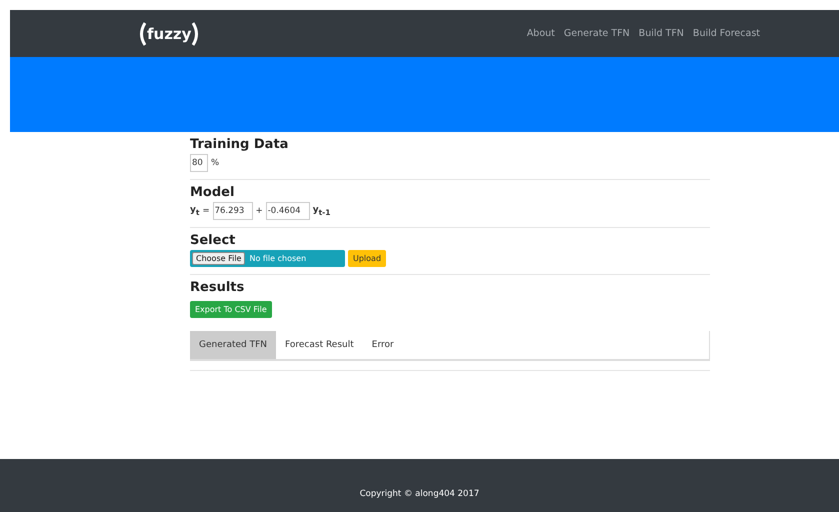 The image size is (839, 512). I want to click on tab: Generated TFN, so click(233, 345).